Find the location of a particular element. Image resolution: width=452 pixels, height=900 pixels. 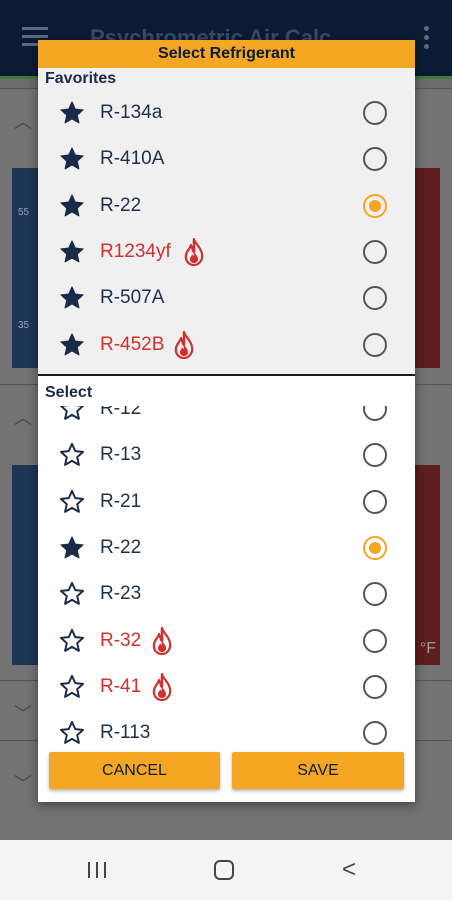

refrigerant-row: R-32 is located at coordinates (226, 640).